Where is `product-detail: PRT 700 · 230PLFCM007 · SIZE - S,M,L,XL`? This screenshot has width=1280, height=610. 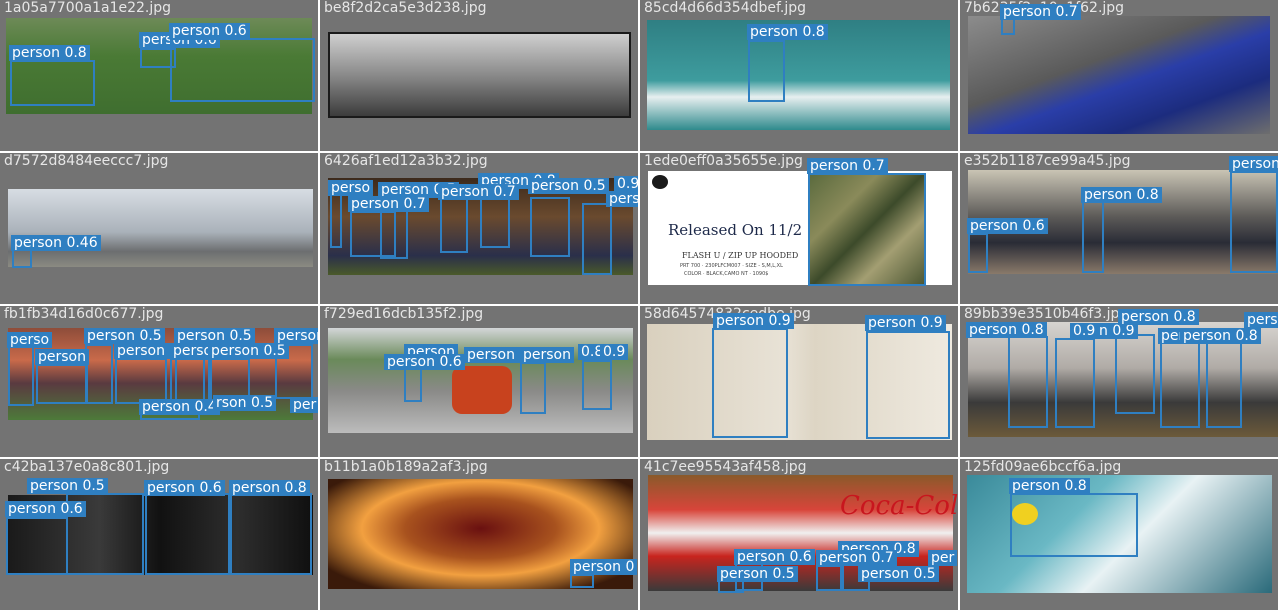
product-detail: PRT 700 · 230PLFCM007 · SIZE - S,M,L,XL is located at coordinates (731, 266).